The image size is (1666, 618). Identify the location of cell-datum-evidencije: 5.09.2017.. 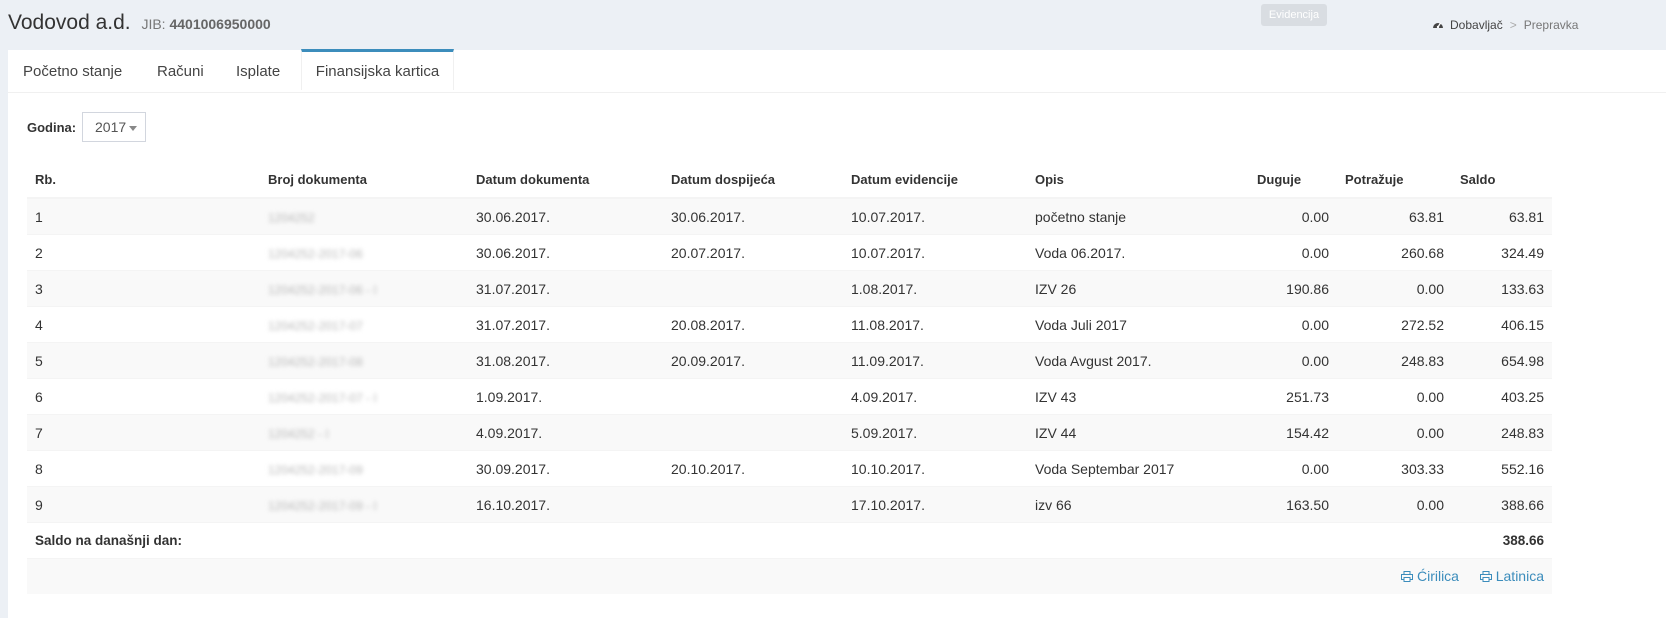
(935, 432).